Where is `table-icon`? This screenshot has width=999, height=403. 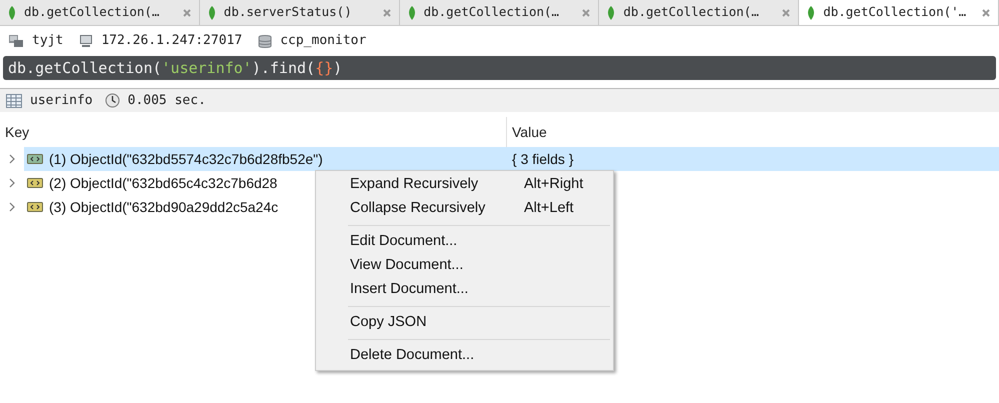
table-icon is located at coordinates (14, 101).